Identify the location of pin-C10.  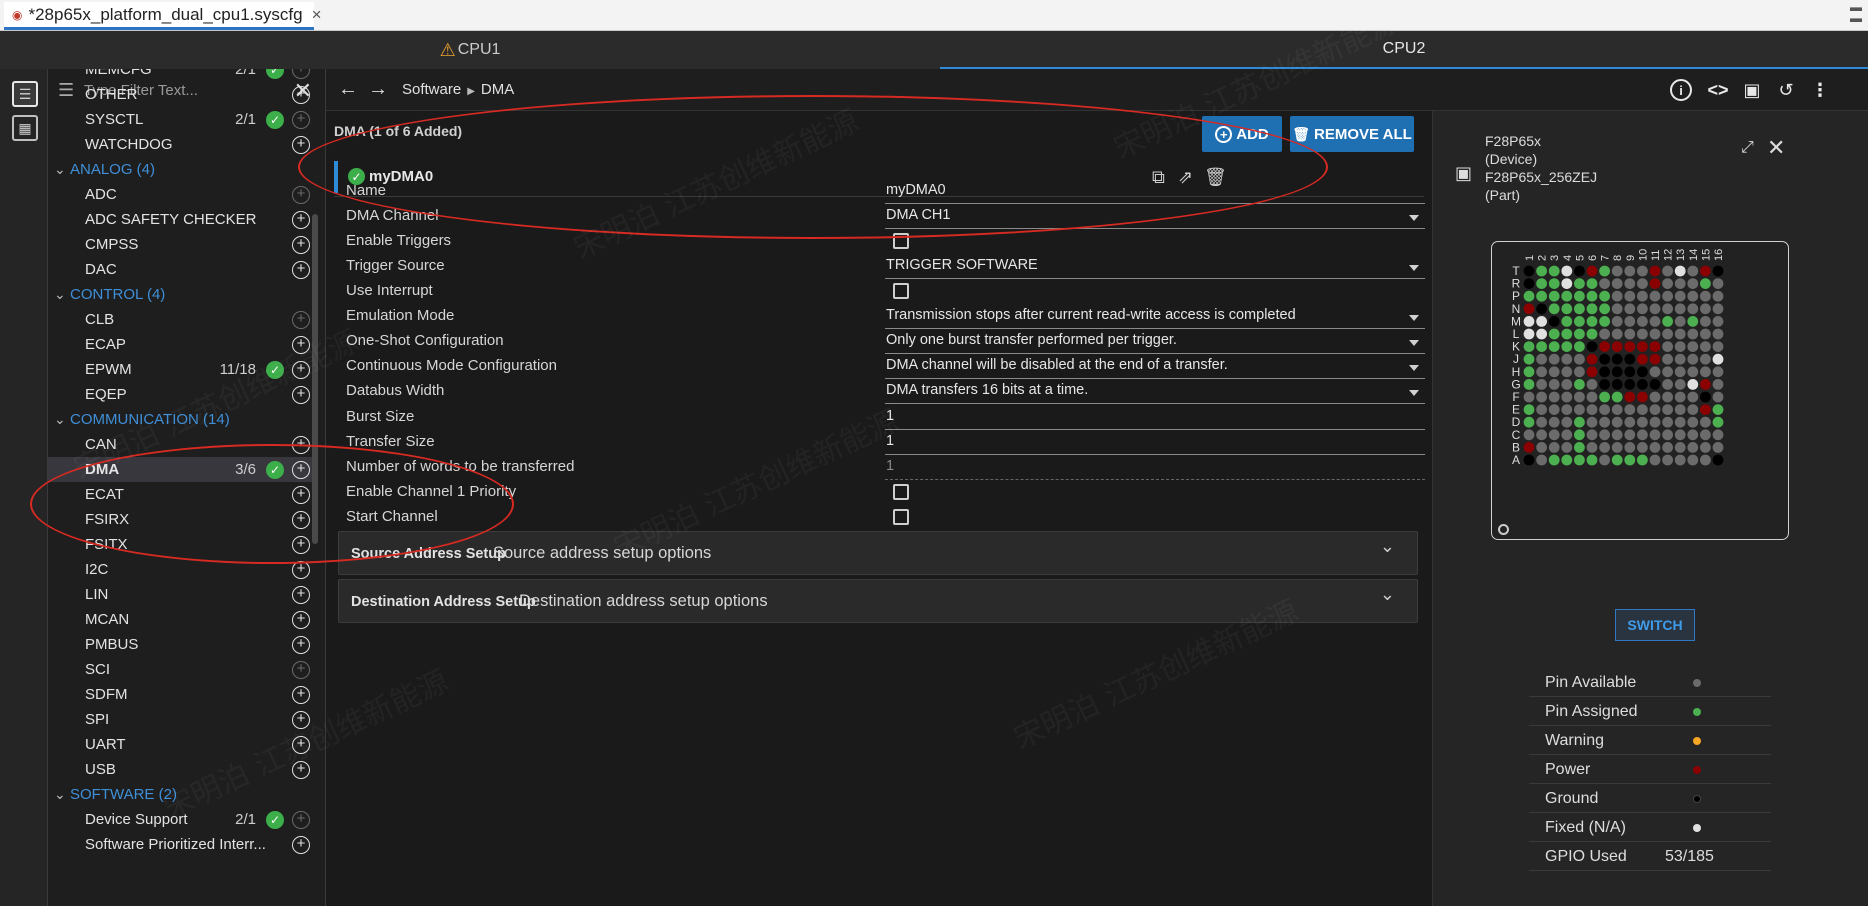
(1642, 435).